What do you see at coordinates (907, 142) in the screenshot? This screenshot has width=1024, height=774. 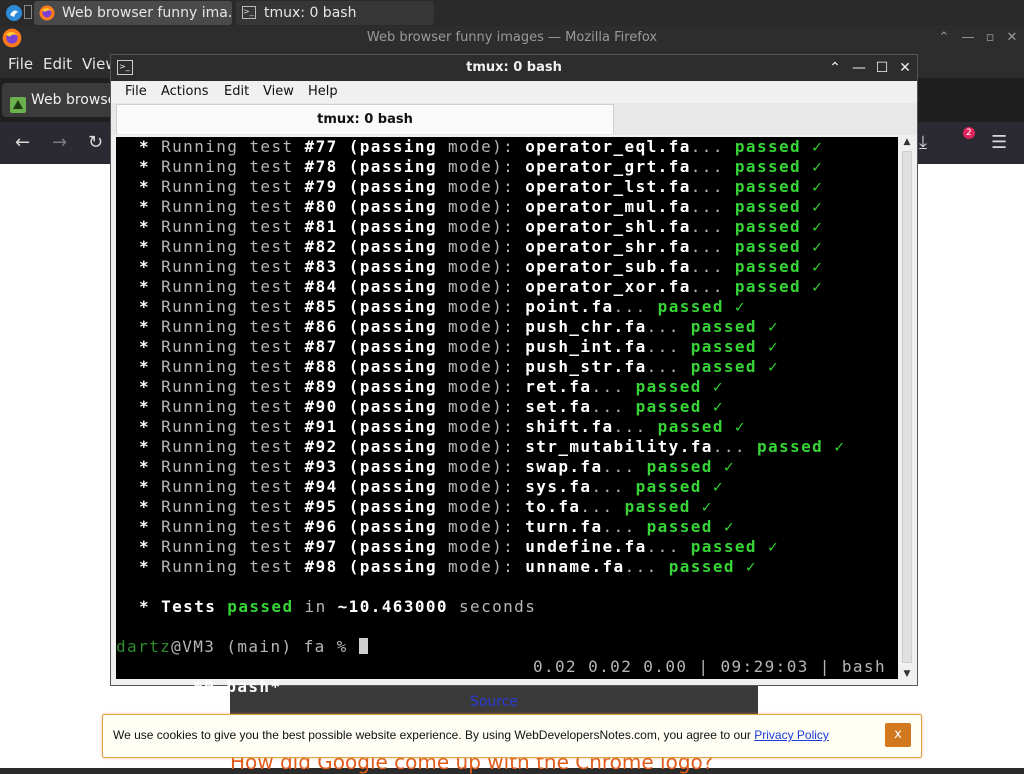 I see `scroll-up-icon: ▲` at bounding box center [907, 142].